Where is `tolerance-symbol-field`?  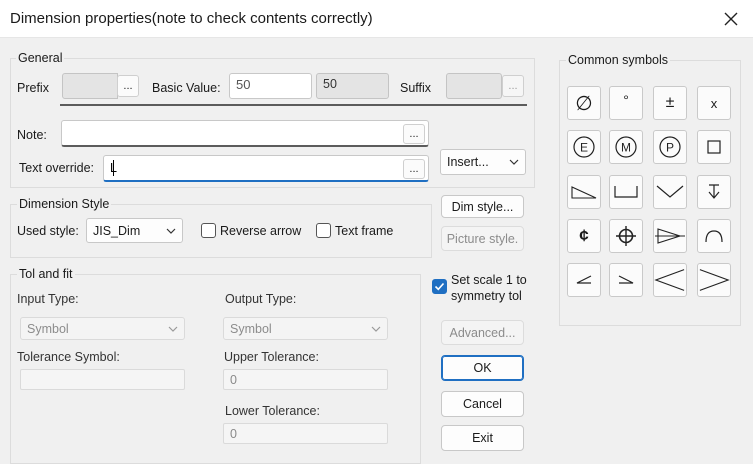 tolerance-symbol-field is located at coordinates (102, 379).